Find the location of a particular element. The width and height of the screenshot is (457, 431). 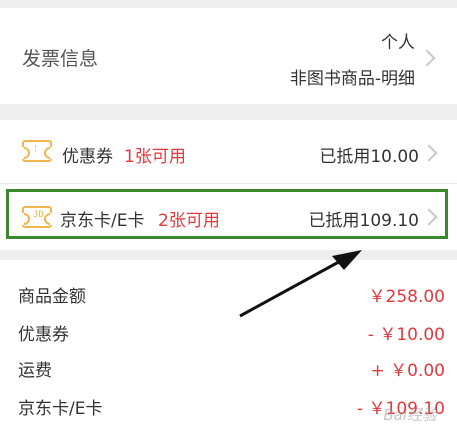

coupon-available-count: 1张可用 is located at coordinates (155, 157).